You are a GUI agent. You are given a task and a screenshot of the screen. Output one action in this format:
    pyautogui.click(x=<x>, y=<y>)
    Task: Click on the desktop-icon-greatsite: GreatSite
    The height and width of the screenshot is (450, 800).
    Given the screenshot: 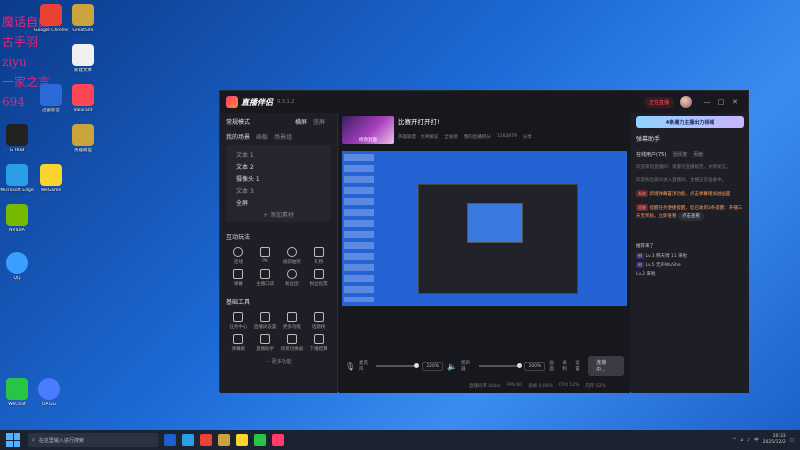 What is the action you would take?
    pyautogui.click(x=83, y=18)
    